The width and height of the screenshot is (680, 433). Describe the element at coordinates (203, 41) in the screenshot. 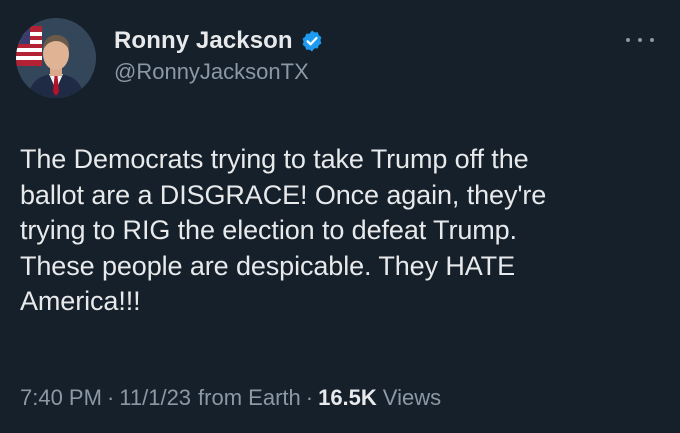

I see `display-name: Ronny Jackson` at that location.